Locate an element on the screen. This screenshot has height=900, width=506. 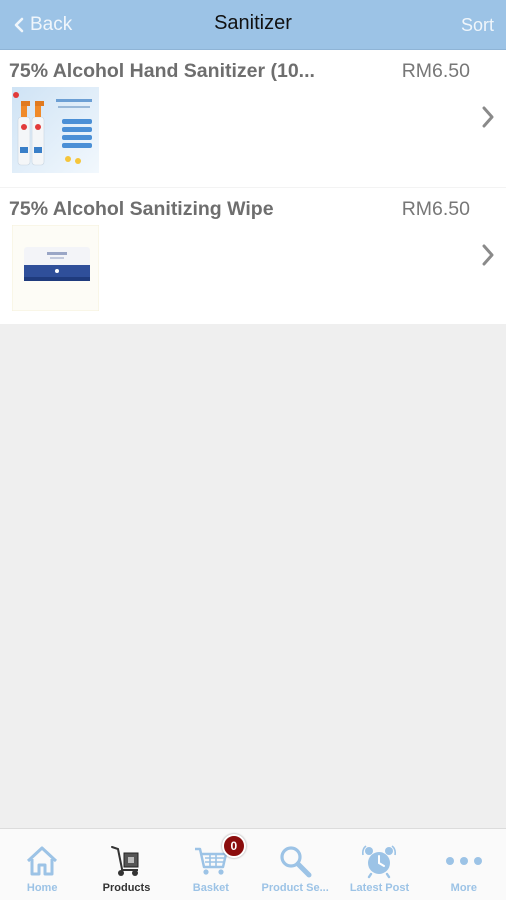
home-icon is located at coordinates (42, 861).